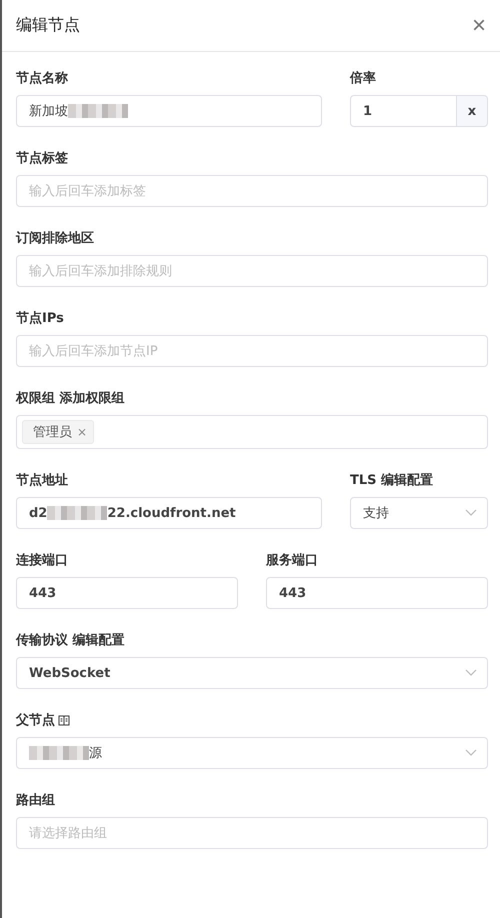 The image size is (500, 918). What do you see at coordinates (48, 25) in the screenshot?
I see `drawer-title: 编辑节点` at bounding box center [48, 25].